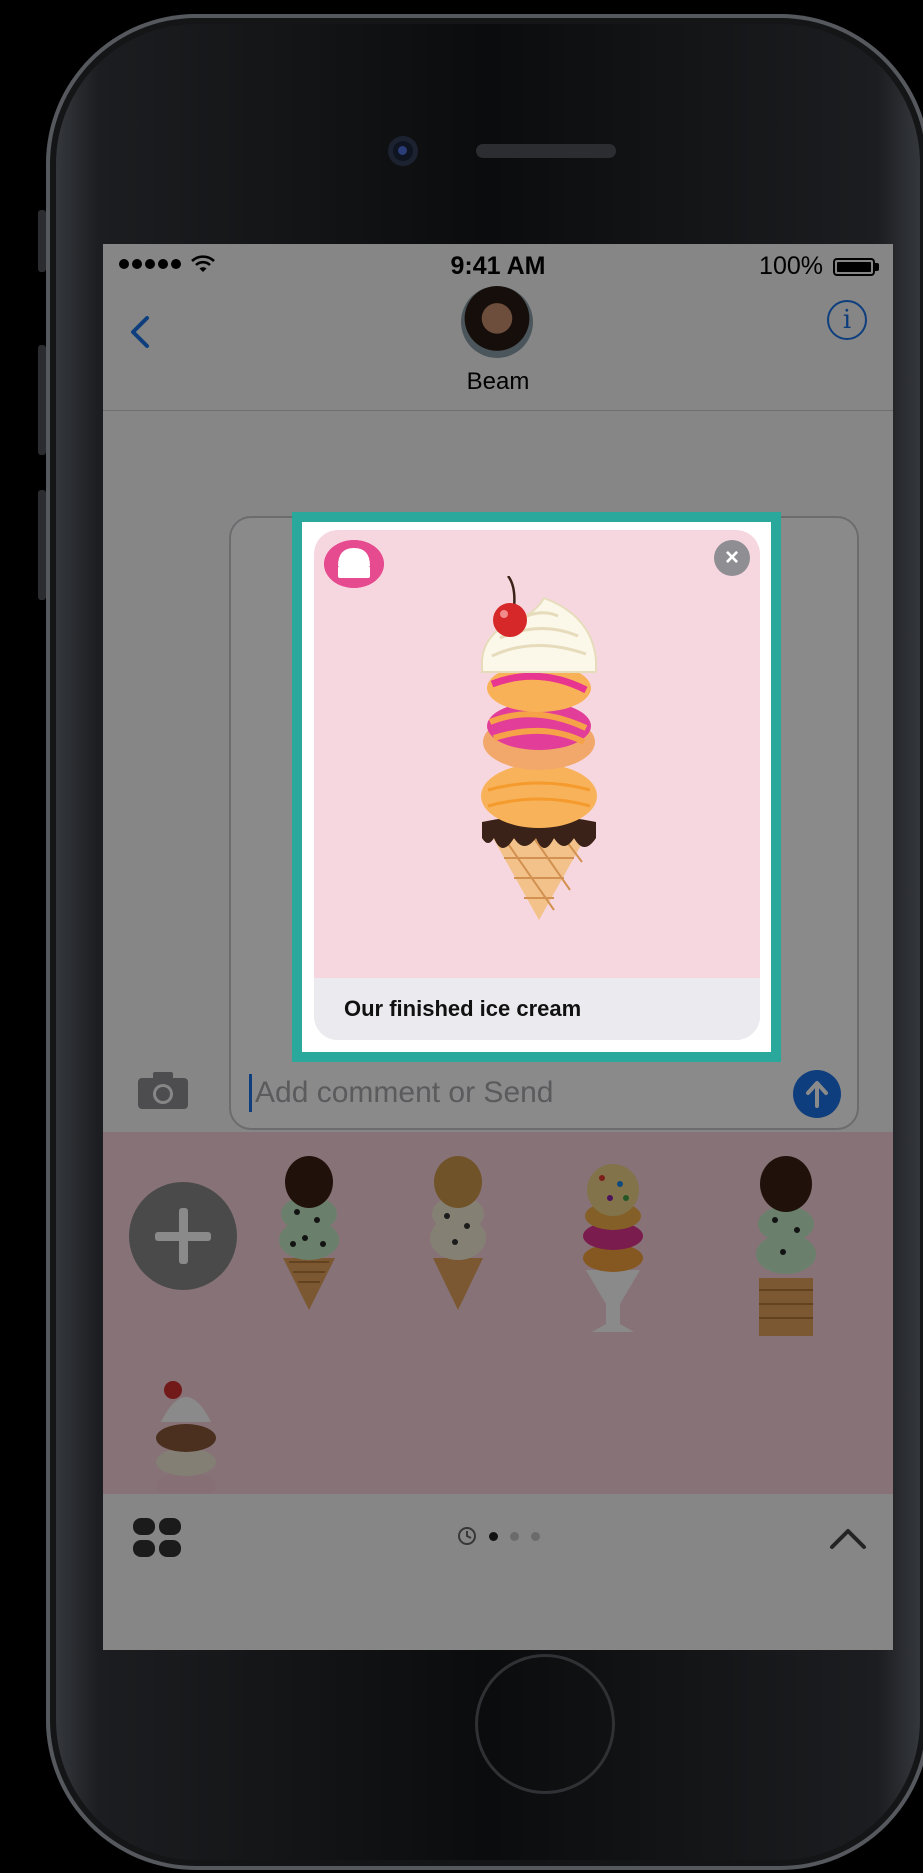 Image resolution: width=923 pixels, height=1873 pixels. Describe the element at coordinates (42, 545) in the screenshot. I see `volume-down-button` at that location.